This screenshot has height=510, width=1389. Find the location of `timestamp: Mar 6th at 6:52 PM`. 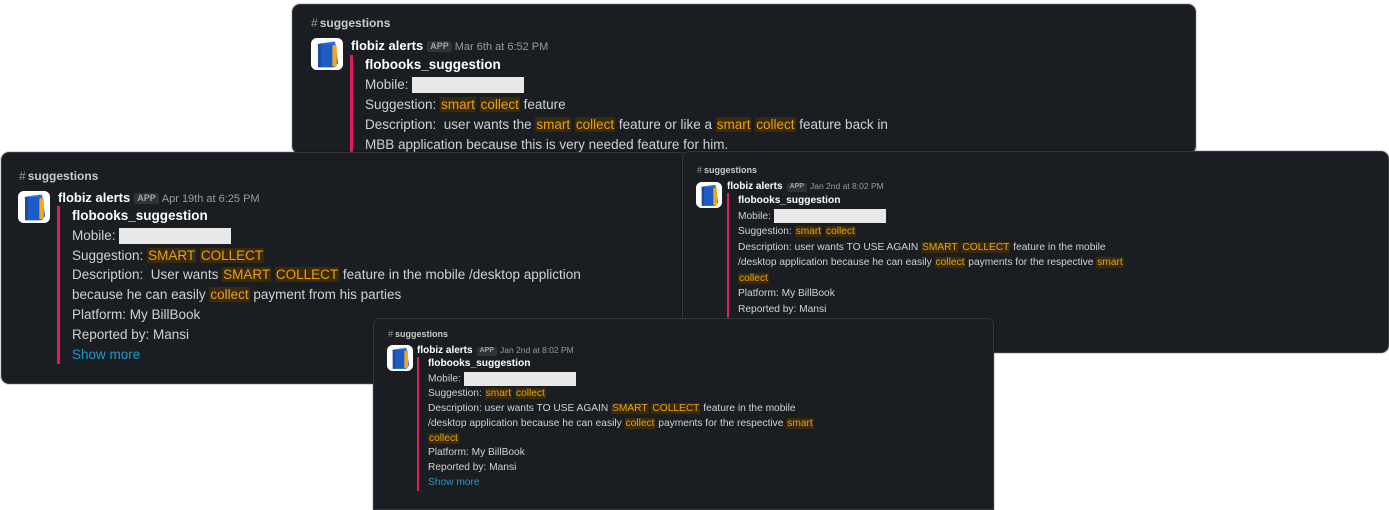

timestamp: Mar 6th at 6:52 PM is located at coordinates (502, 47).